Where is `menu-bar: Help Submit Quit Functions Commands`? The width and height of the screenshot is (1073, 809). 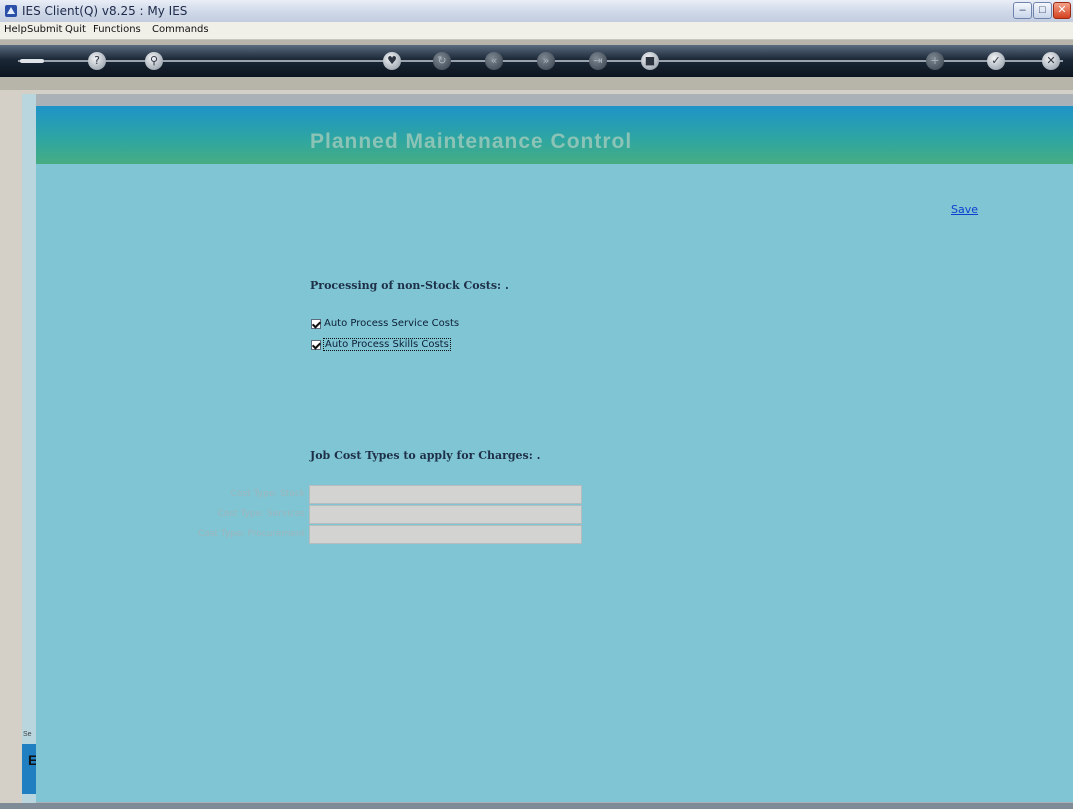 menu-bar: Help Submit Quit Functions Commands is located at coordinates (536, 31).